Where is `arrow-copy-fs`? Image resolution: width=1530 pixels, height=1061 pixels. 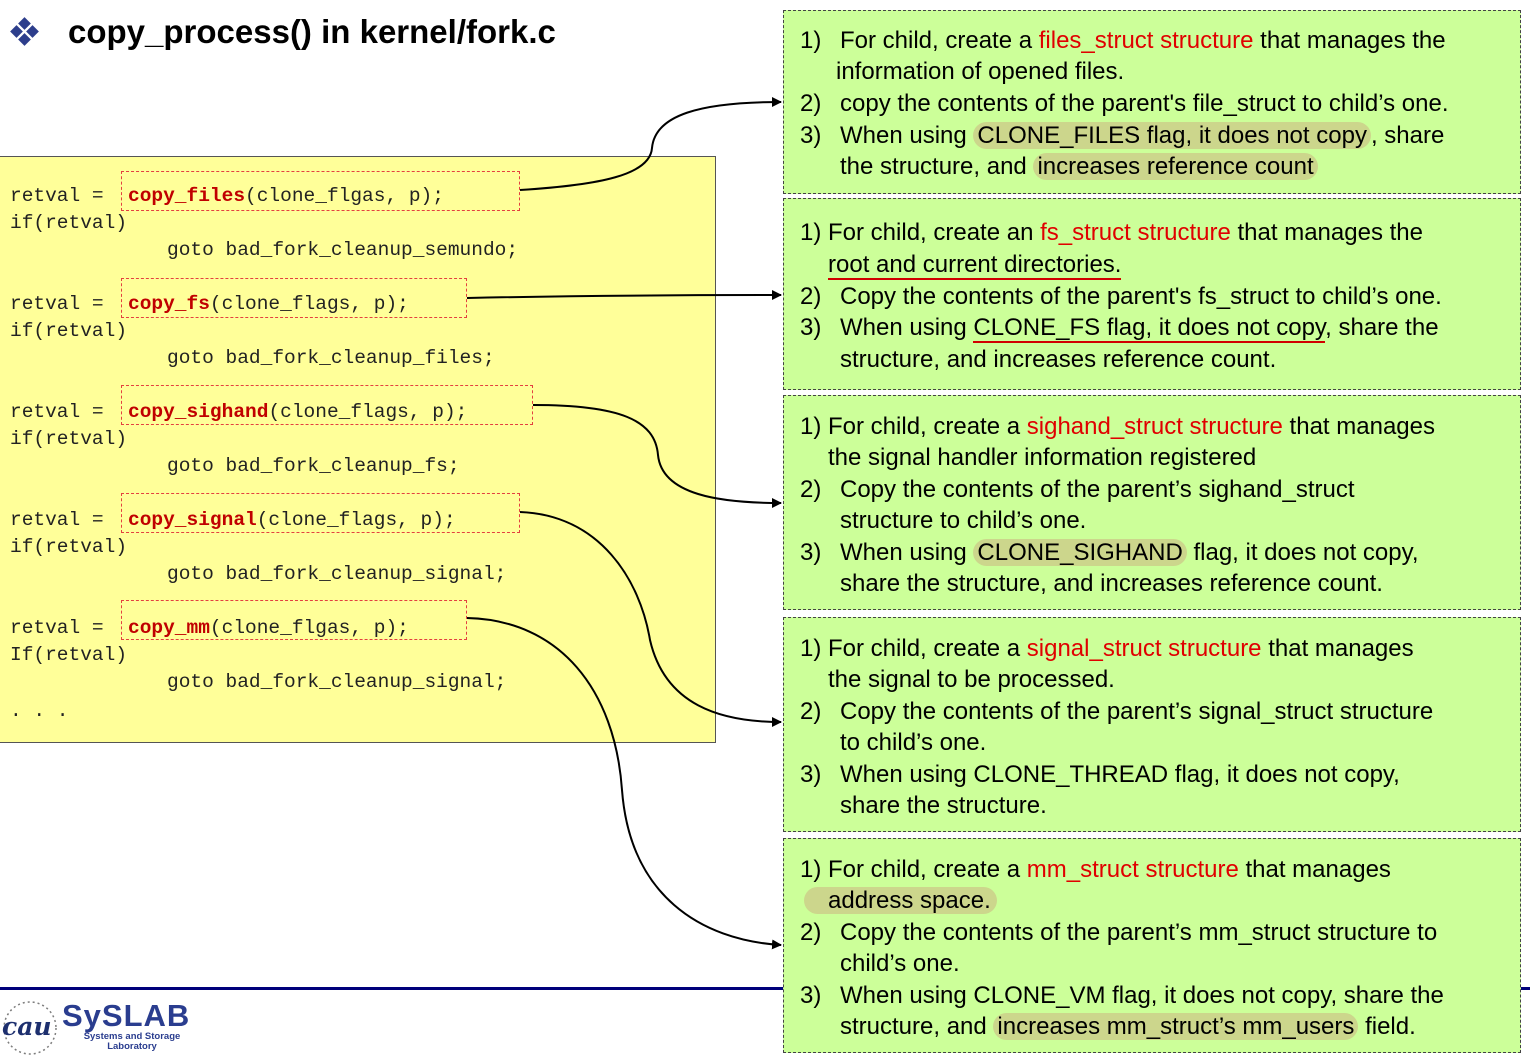 arrow-copy-fs is located at coordinates (624, 295).